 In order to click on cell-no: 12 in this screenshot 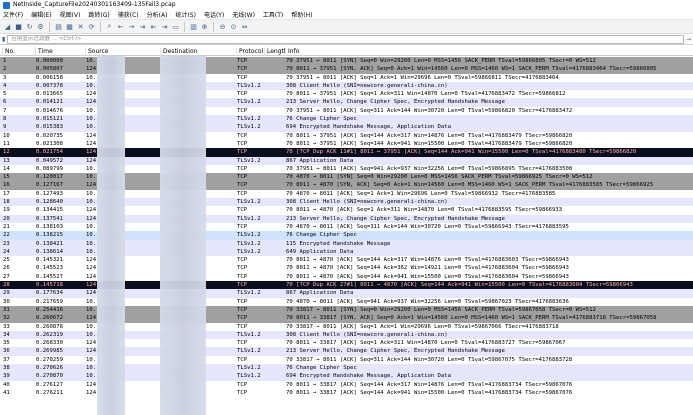, I will do `click(6, 152)`.